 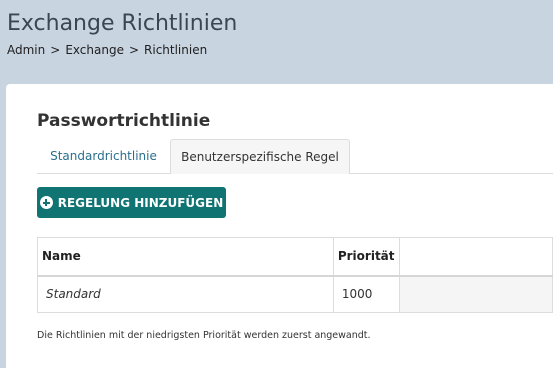 What do you see at coordinates (26, 50) in the screenshot?
I see `breadcrumb-item-admin: Admin` at bounding box center [26, 50].